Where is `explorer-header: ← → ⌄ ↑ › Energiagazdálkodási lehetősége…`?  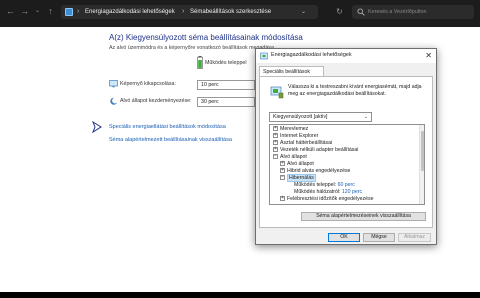 explorer-header: ← → ⌄ ↑ › Energiagazdálkodási lehetősége… is located at coordinates (240, 13).